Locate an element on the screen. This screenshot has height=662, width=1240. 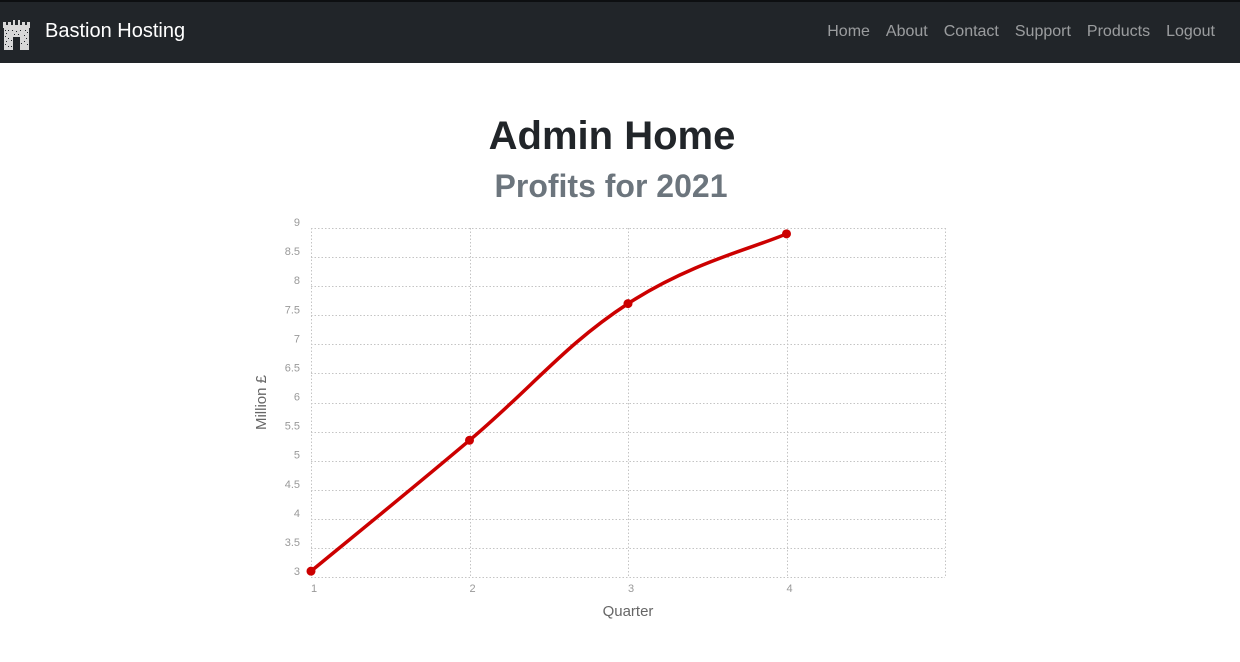
y-tick-label: 8.5 is located at coordinates (292, 252).